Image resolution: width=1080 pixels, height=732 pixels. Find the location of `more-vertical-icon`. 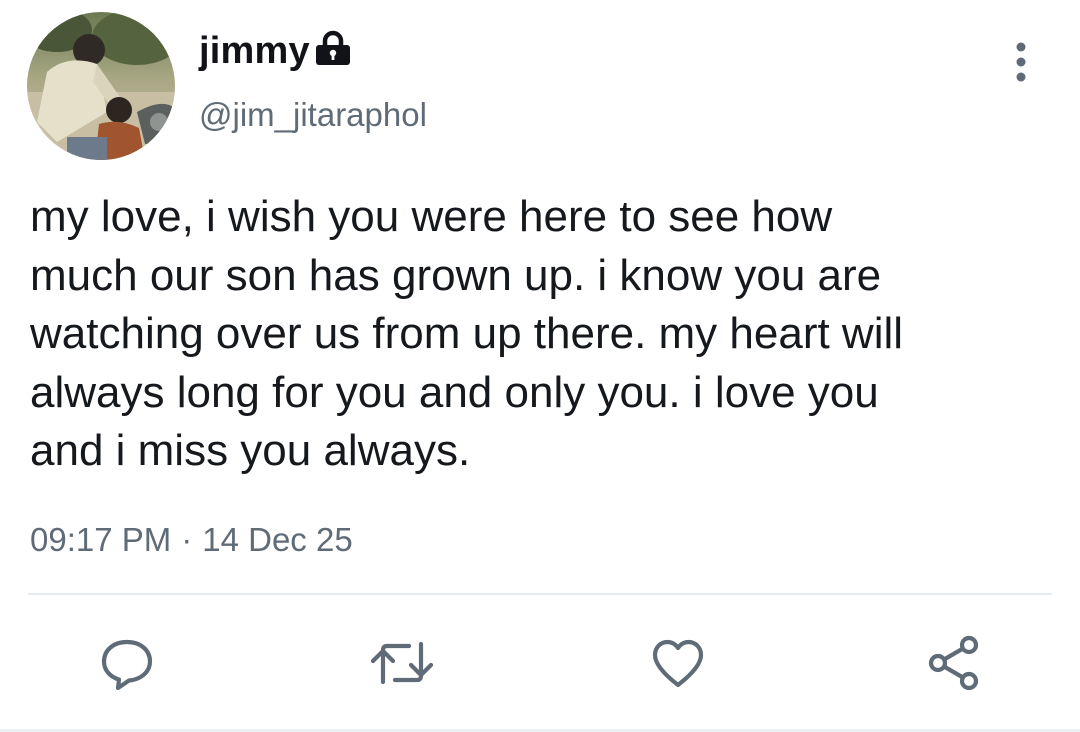

more-vertical-icon is located at coordinates (1021, 62).